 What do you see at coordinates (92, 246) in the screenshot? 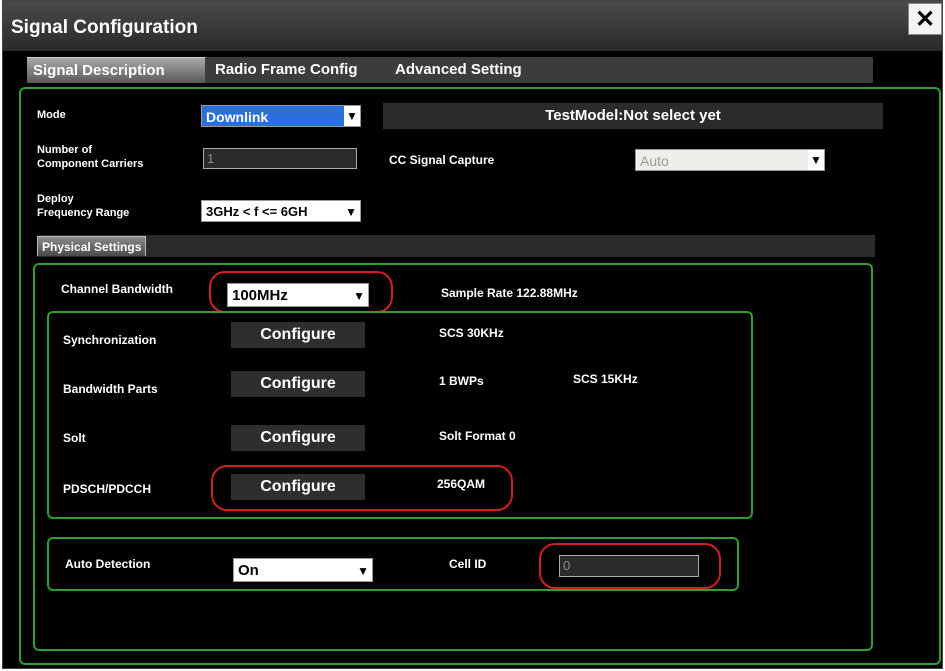
I see `physical-settings-tab: Physical Settings` at bounding box center [92, 246].